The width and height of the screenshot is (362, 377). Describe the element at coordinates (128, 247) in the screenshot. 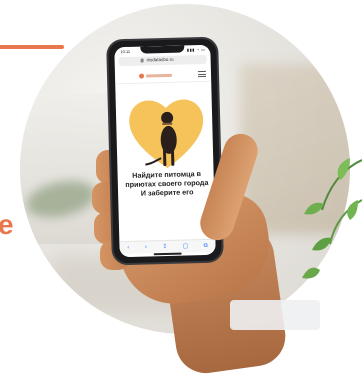

I see `back-icon: ‹` at that location.